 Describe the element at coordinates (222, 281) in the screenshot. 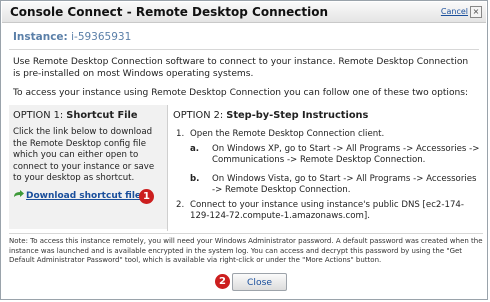

I see `callout-marker-2: 2` at that location.